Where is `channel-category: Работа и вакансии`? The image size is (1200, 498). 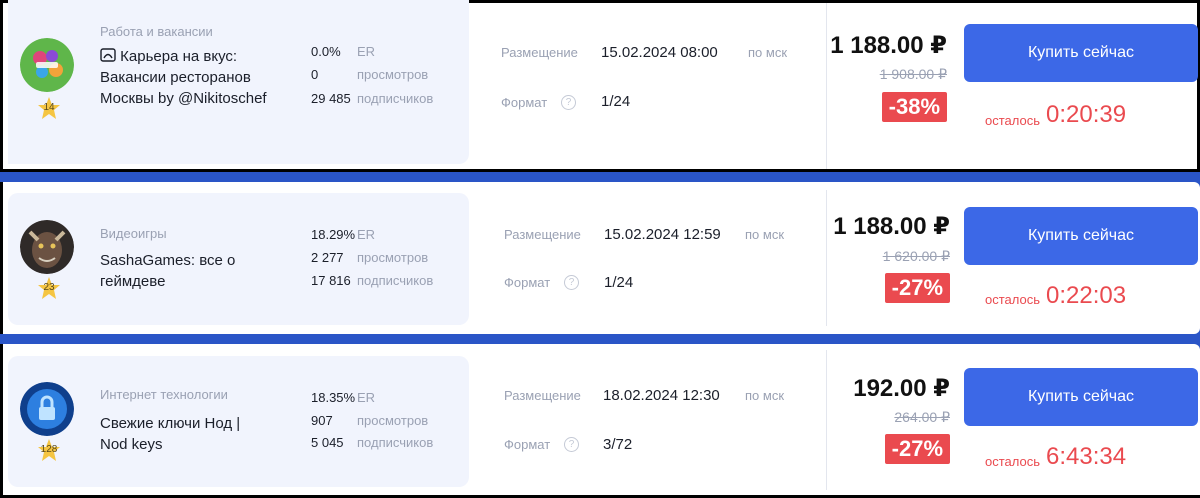 channel-category: Работа и вакансии is located at coordinates (156, 31).